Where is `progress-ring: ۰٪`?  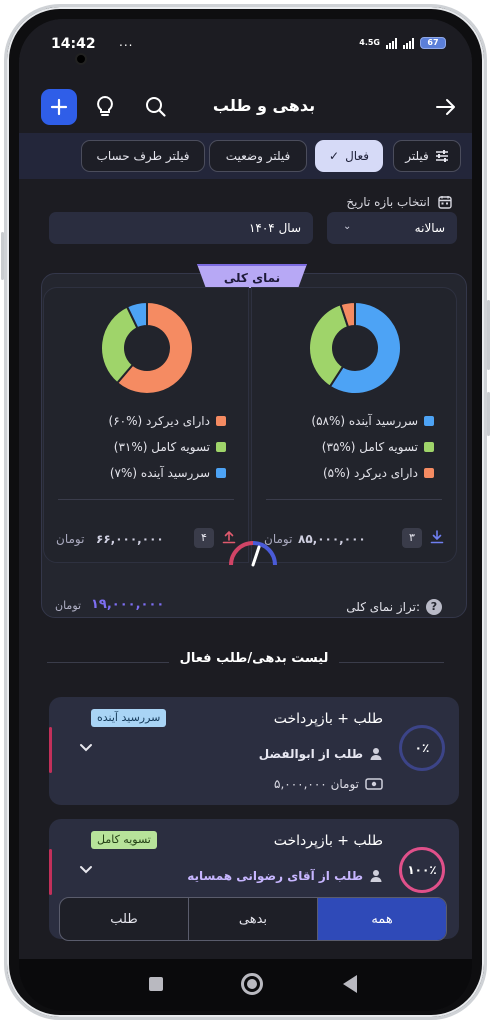 progress-ring: ۰٪ is located at coordinates (422, 748).